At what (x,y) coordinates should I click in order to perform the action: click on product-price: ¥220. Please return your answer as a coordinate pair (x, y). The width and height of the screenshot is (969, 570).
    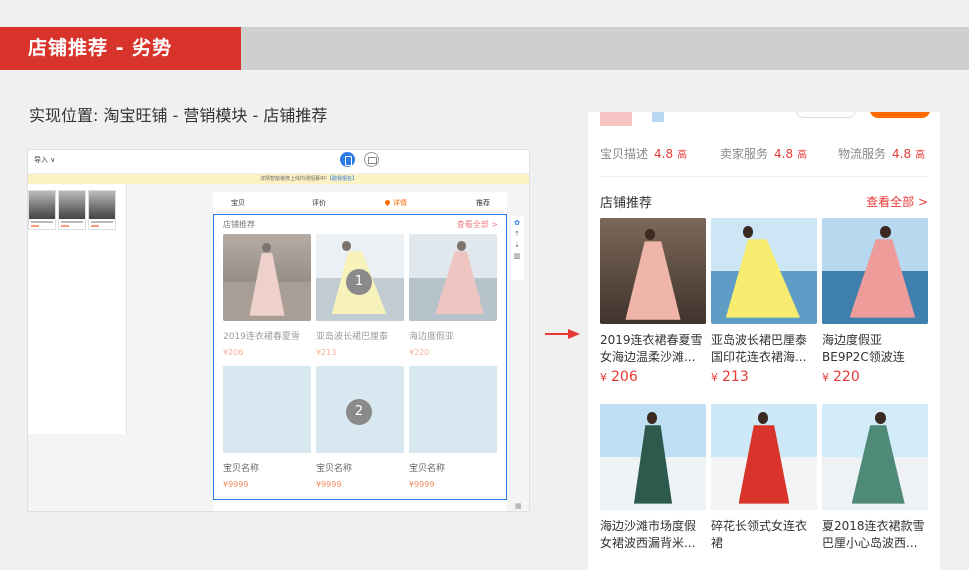
    Looking at the image, I should click on (841, 377).